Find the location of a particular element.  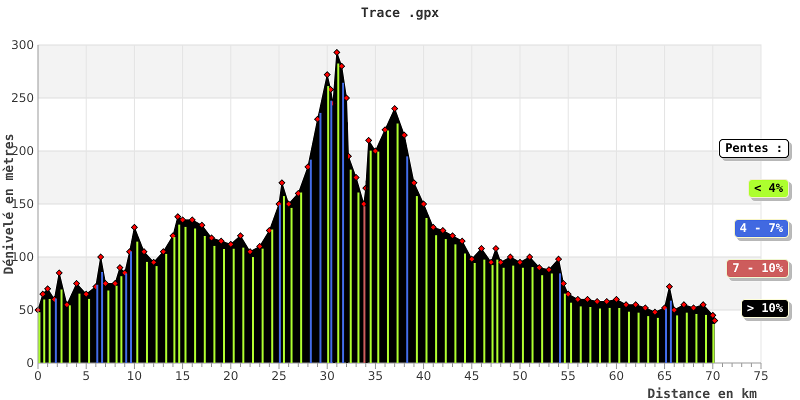

x-tick-label: 20 is located at coordinates (230, 376).